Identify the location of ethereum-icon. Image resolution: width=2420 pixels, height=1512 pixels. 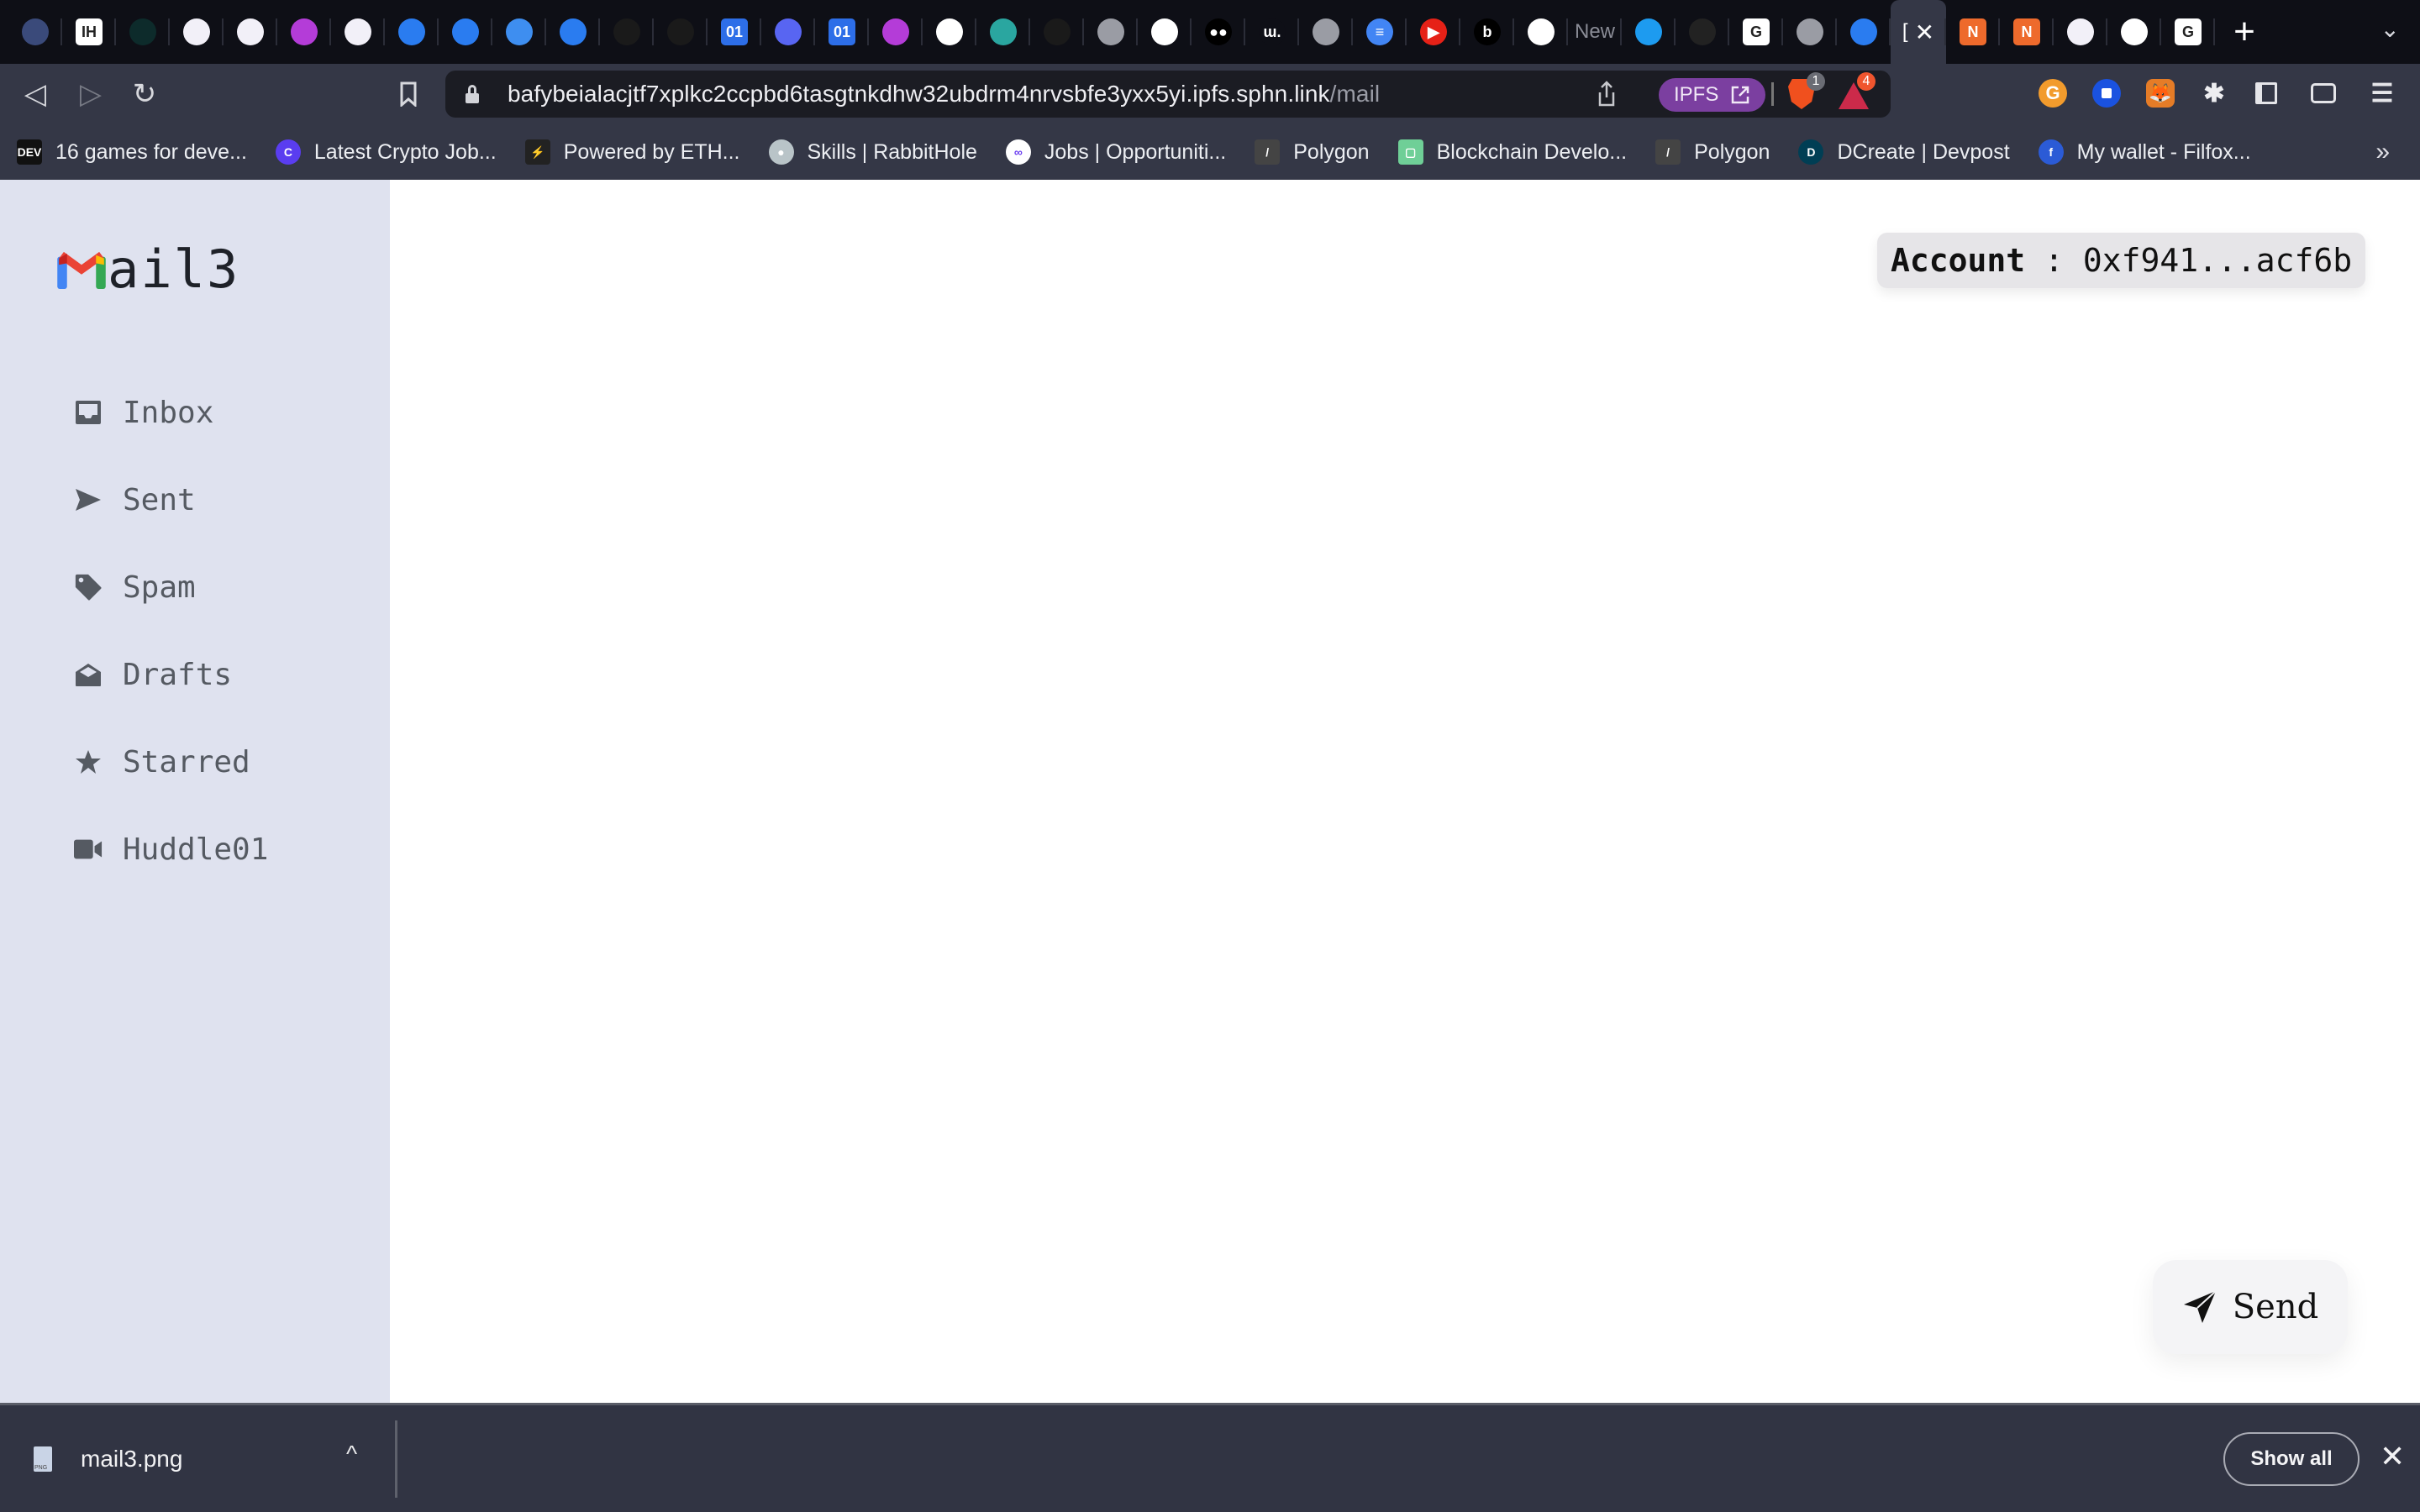
(2081, 31).